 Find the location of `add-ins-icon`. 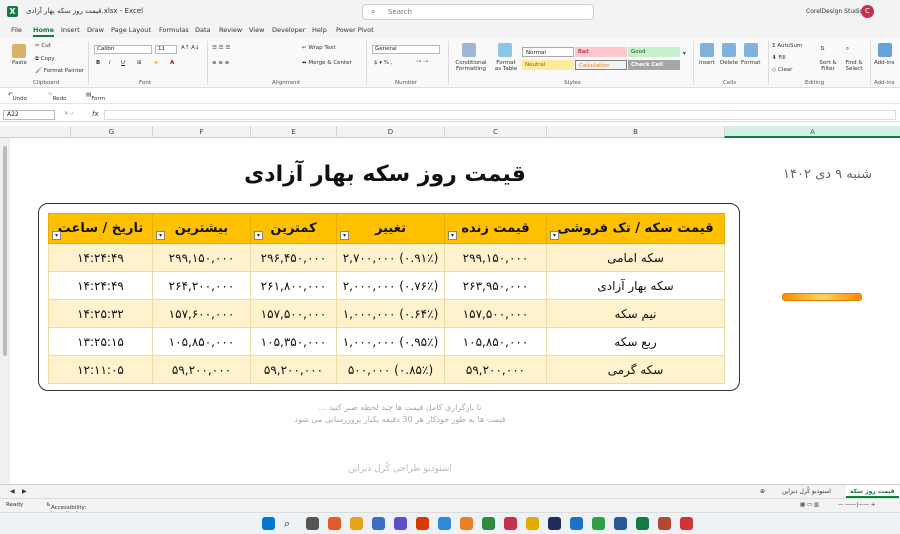

add-ins-icon is located at coordinates (885, 50).